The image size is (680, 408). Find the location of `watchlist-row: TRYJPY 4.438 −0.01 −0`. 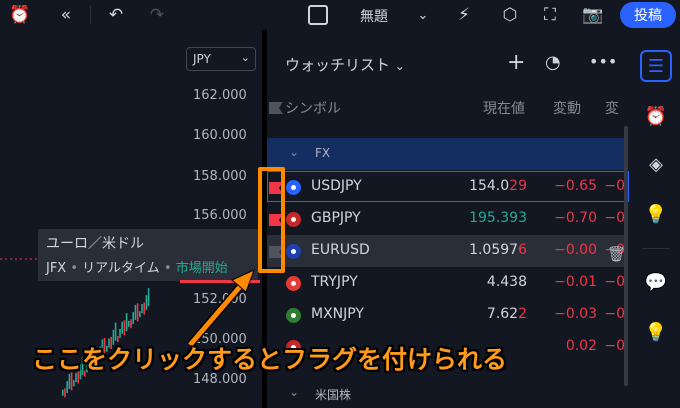

watchlist-row: TRYJPY 4.438 −0.01 −0 is located at coordinates (447, 283).